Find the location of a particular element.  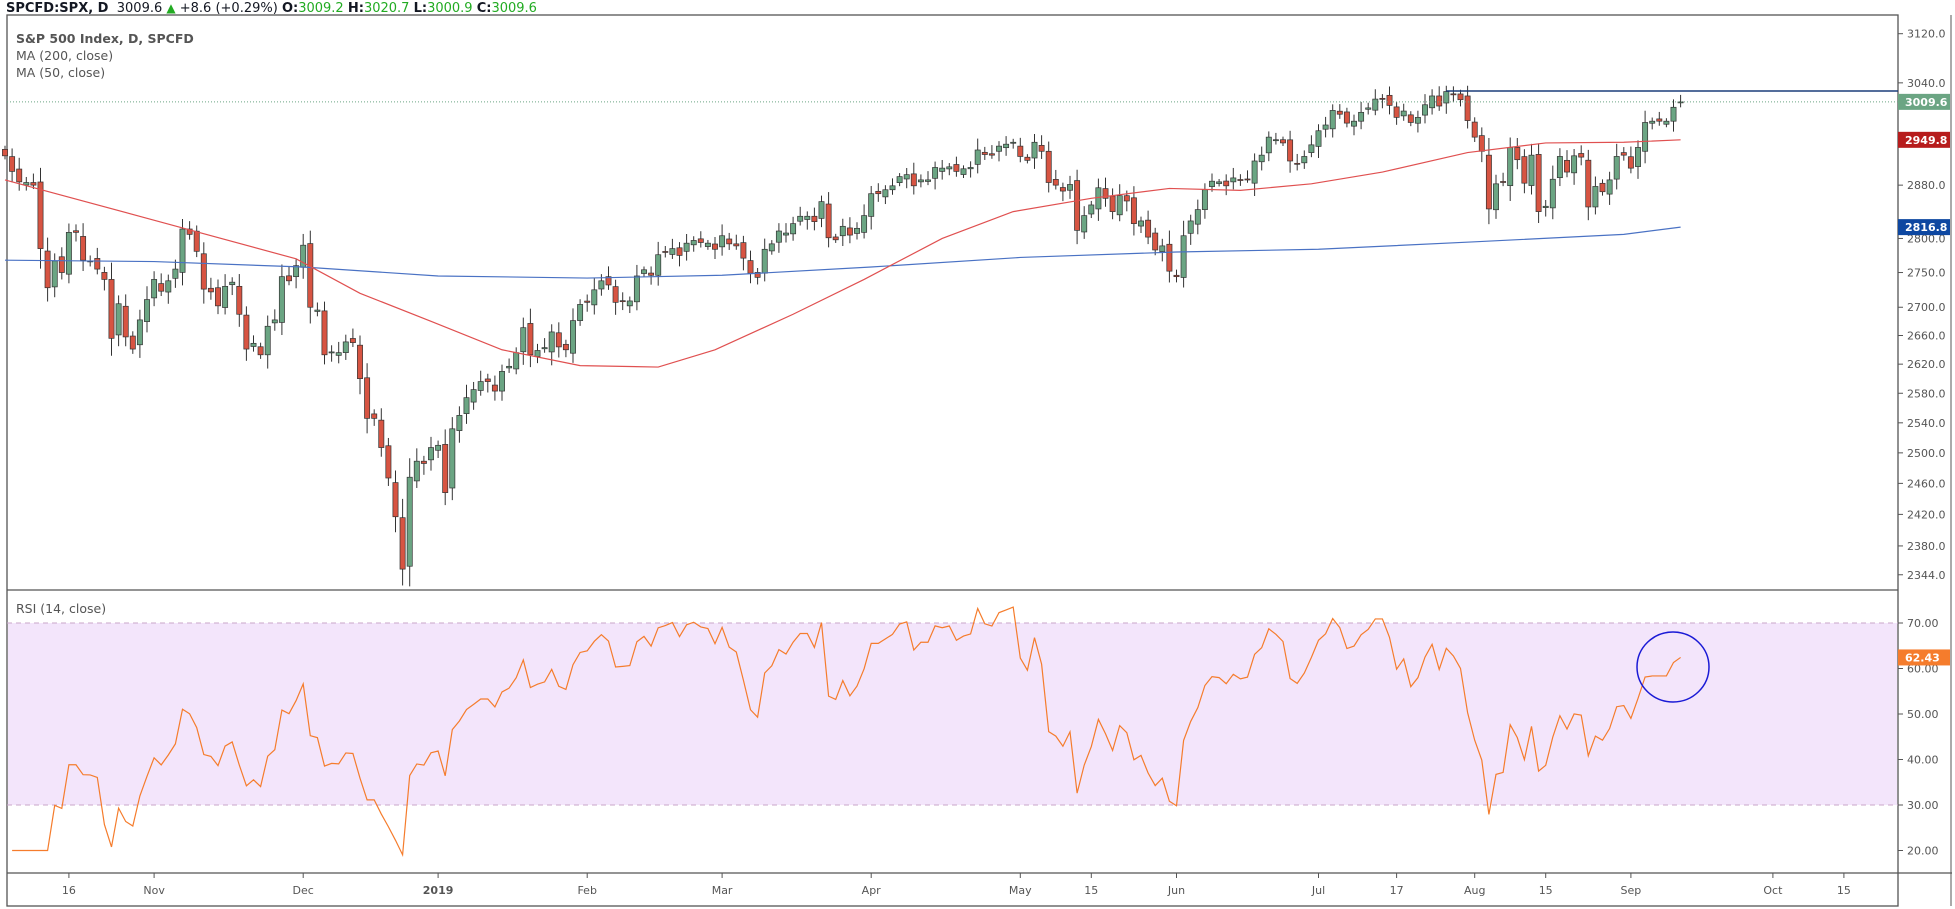

rsi-tick-label: 50.00 is located at coordinates (1923, 714).